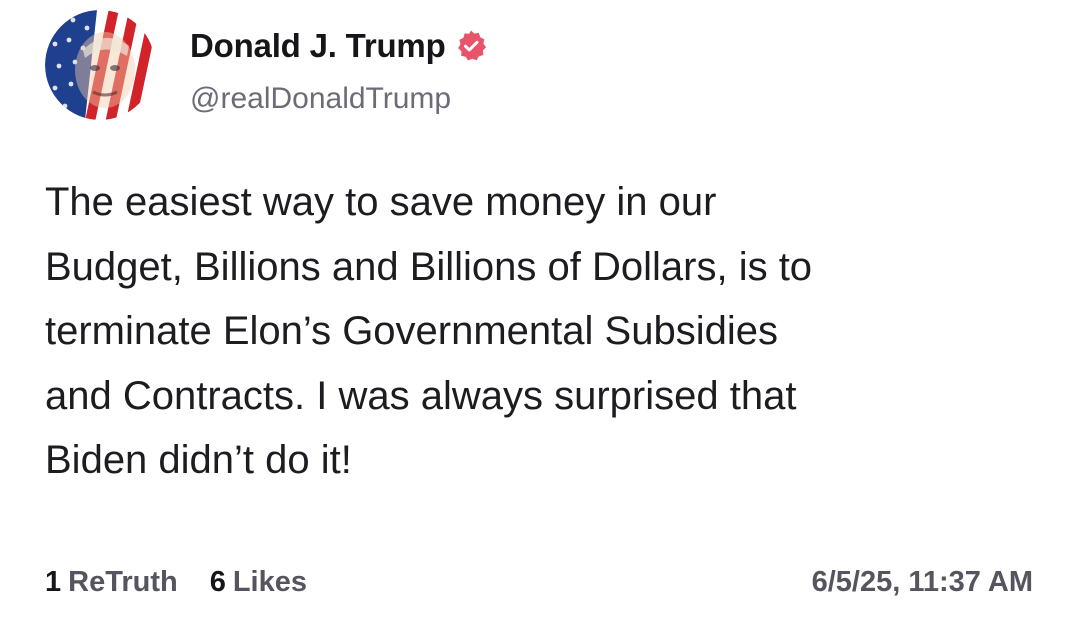 This screenshot has height=633, width=1080. What do you see at coordinates (53, 581) in the screenshot?
I see `retruths-count: 1` at bounding box center [53, 581].